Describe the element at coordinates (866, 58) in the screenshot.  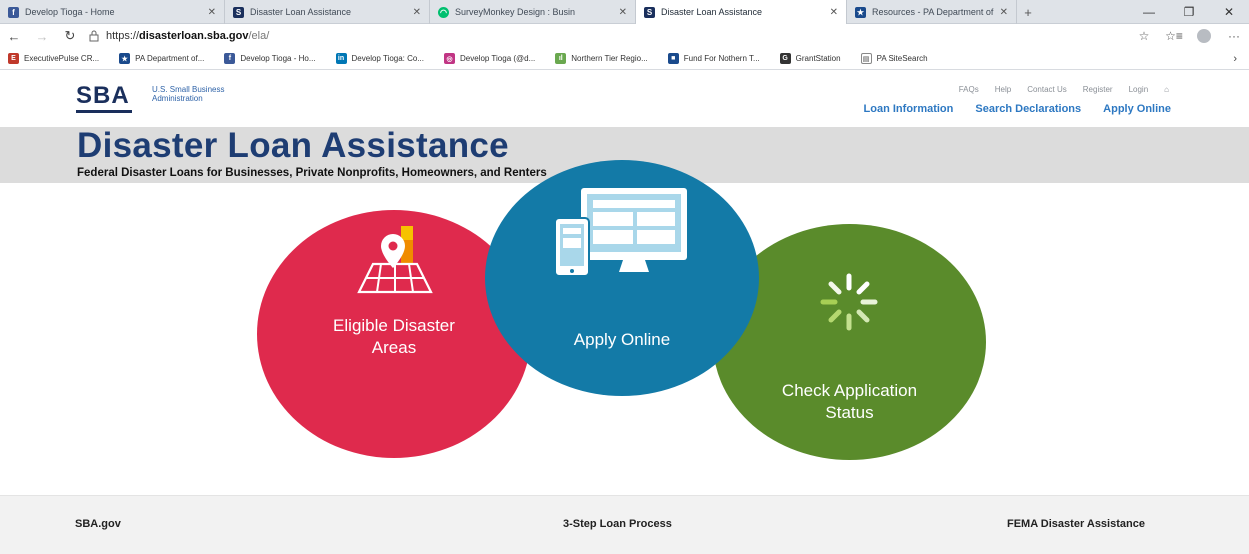
I see `document-icon: ▤` at that location.